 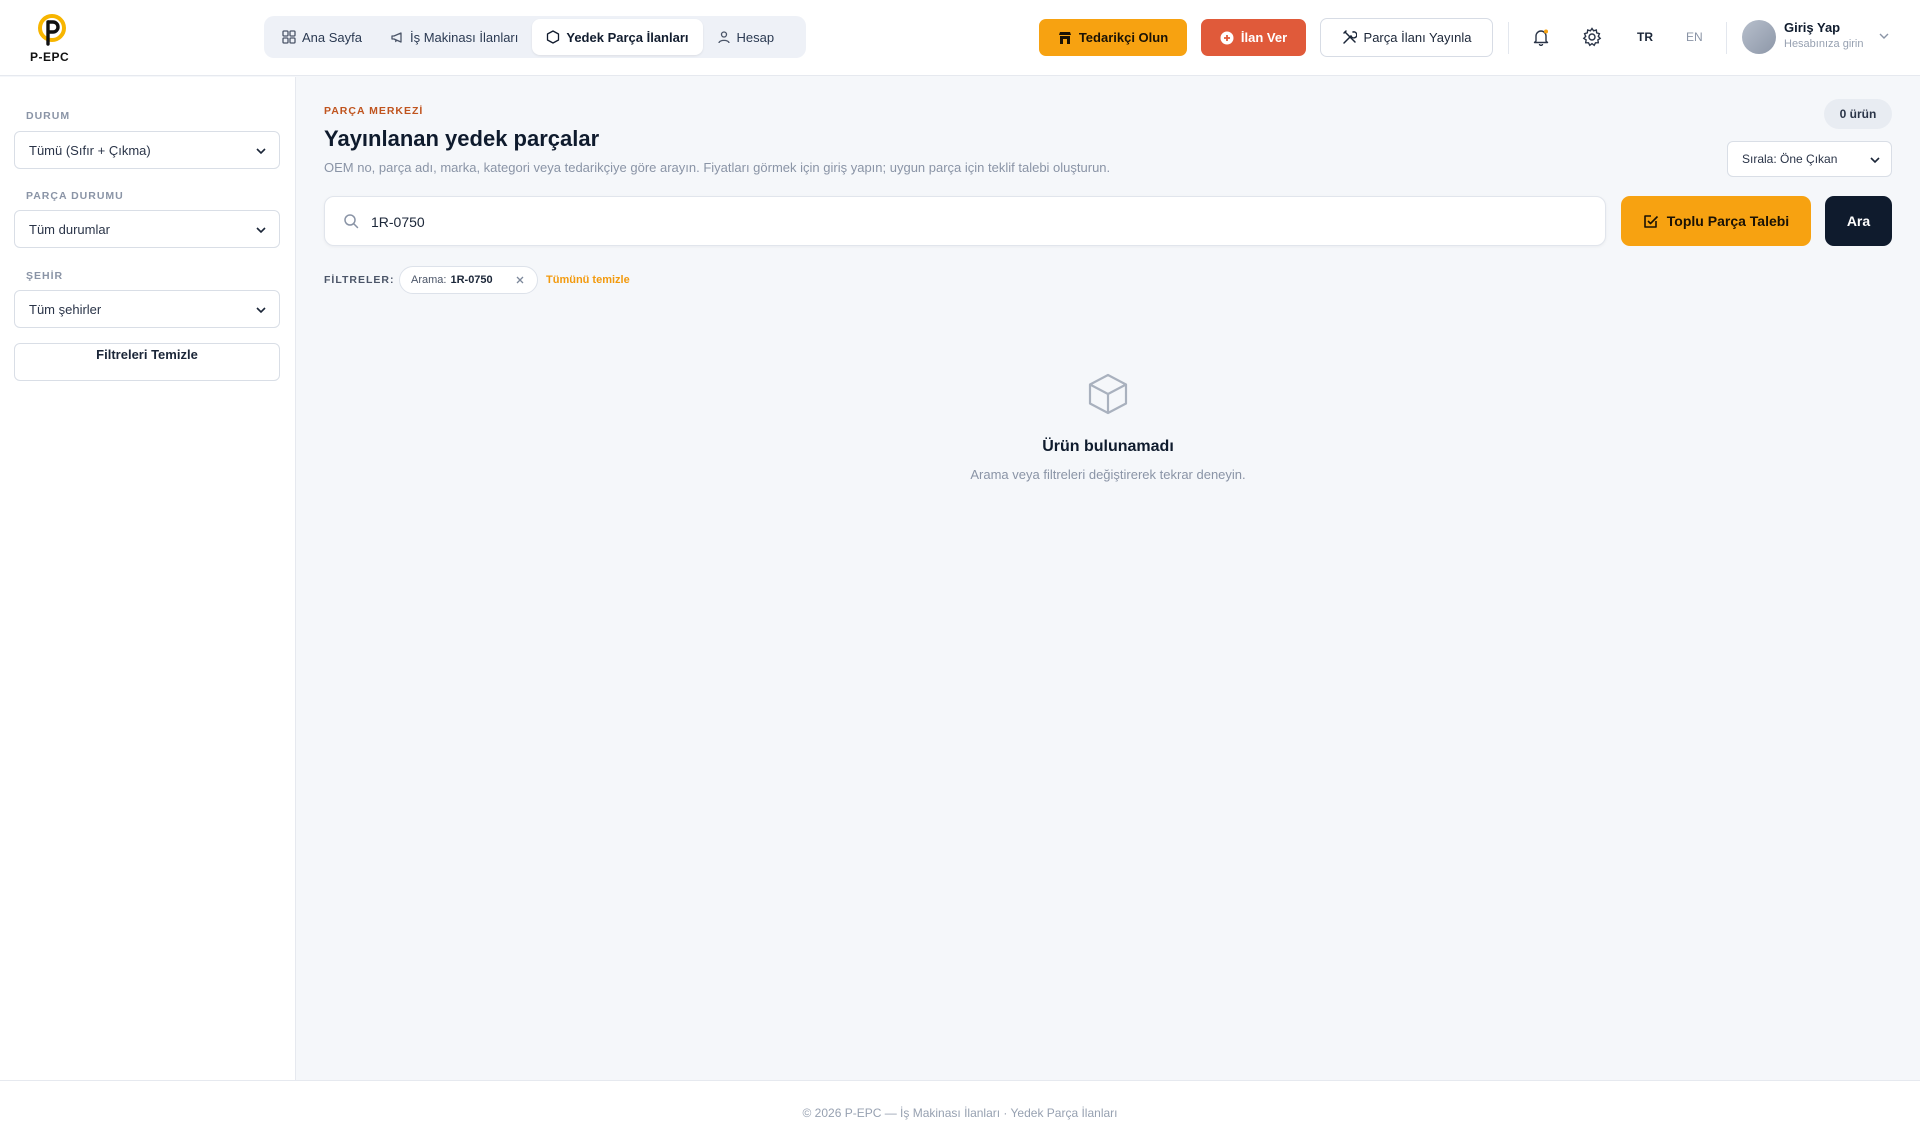 I want to click on notifications-button, so click(x=1541, y=37).